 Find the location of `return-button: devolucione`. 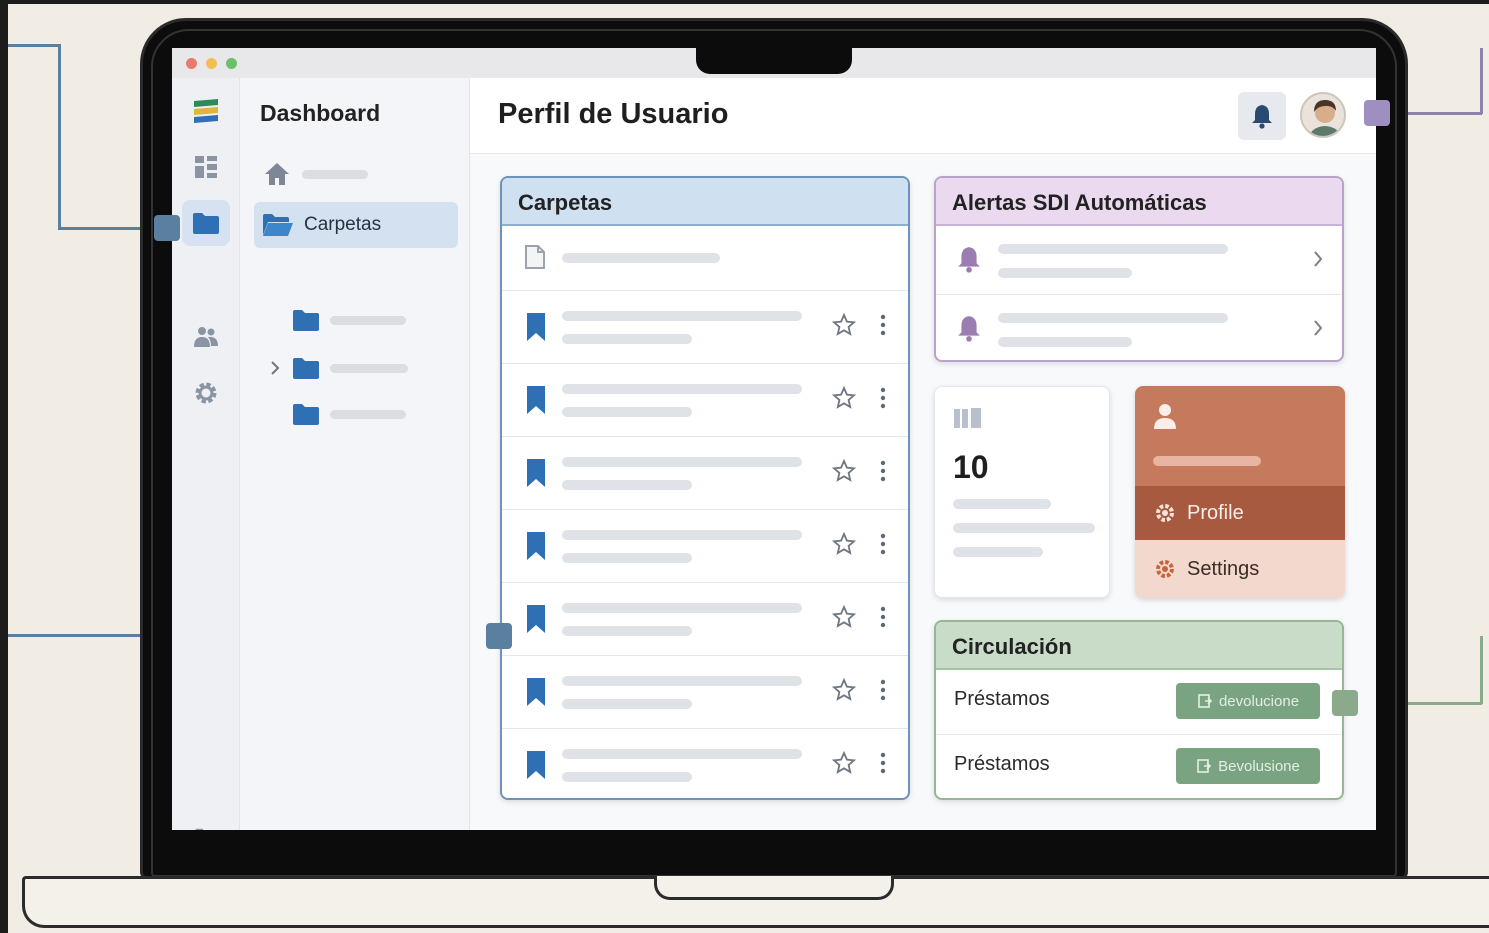

return-button: devolucione is located at coordinates (1248, 701).